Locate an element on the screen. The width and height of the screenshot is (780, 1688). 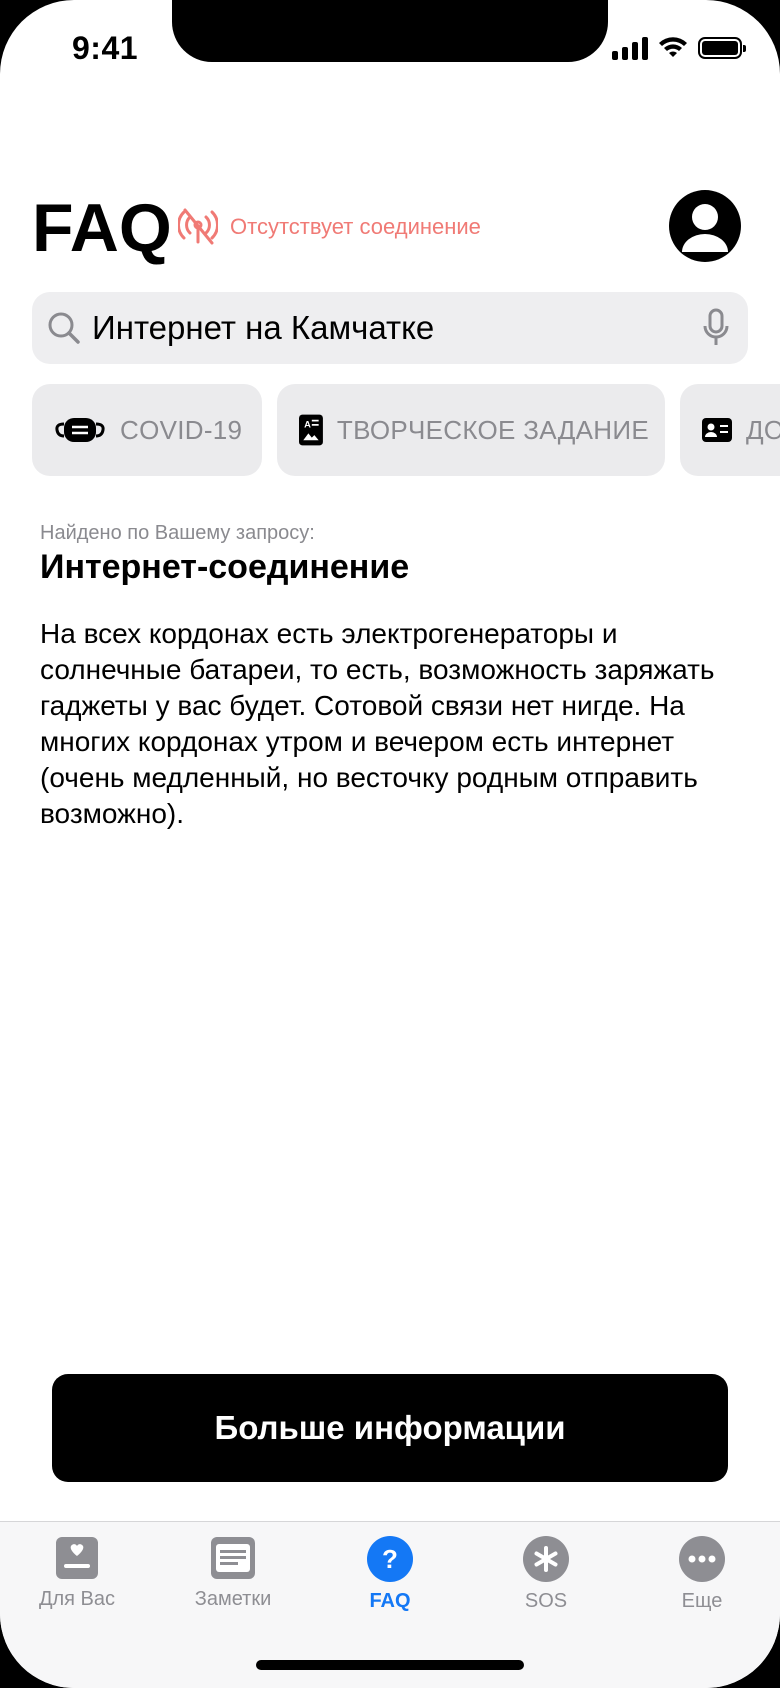
profile-avatar-button is located at coordinates (705, 226).